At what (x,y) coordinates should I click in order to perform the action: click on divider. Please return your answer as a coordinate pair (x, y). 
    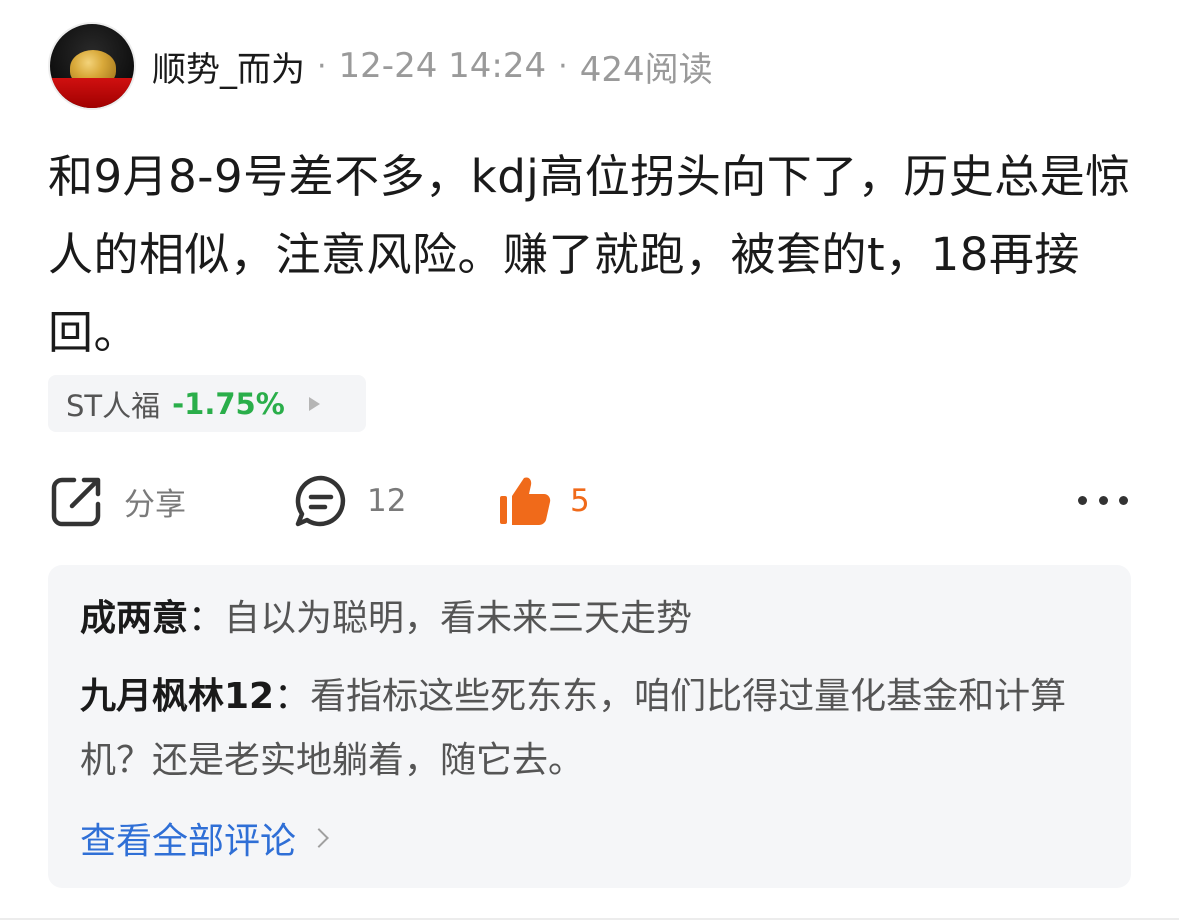
    Looking at the image, I should click on (589, 919).